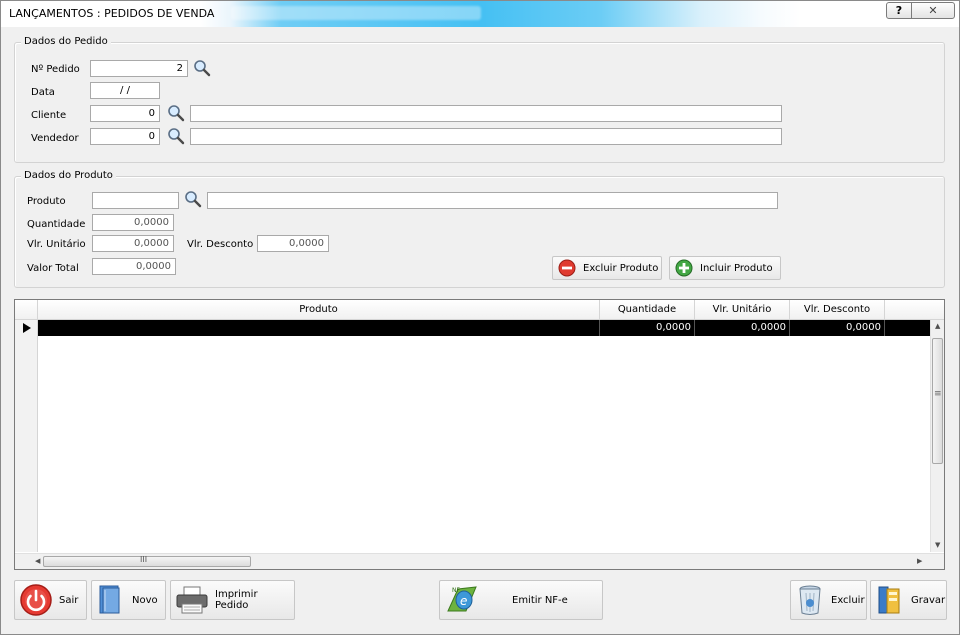  I want to click on col-header-vlr-desconto: Vlr. Desconto, so click(837, 310).